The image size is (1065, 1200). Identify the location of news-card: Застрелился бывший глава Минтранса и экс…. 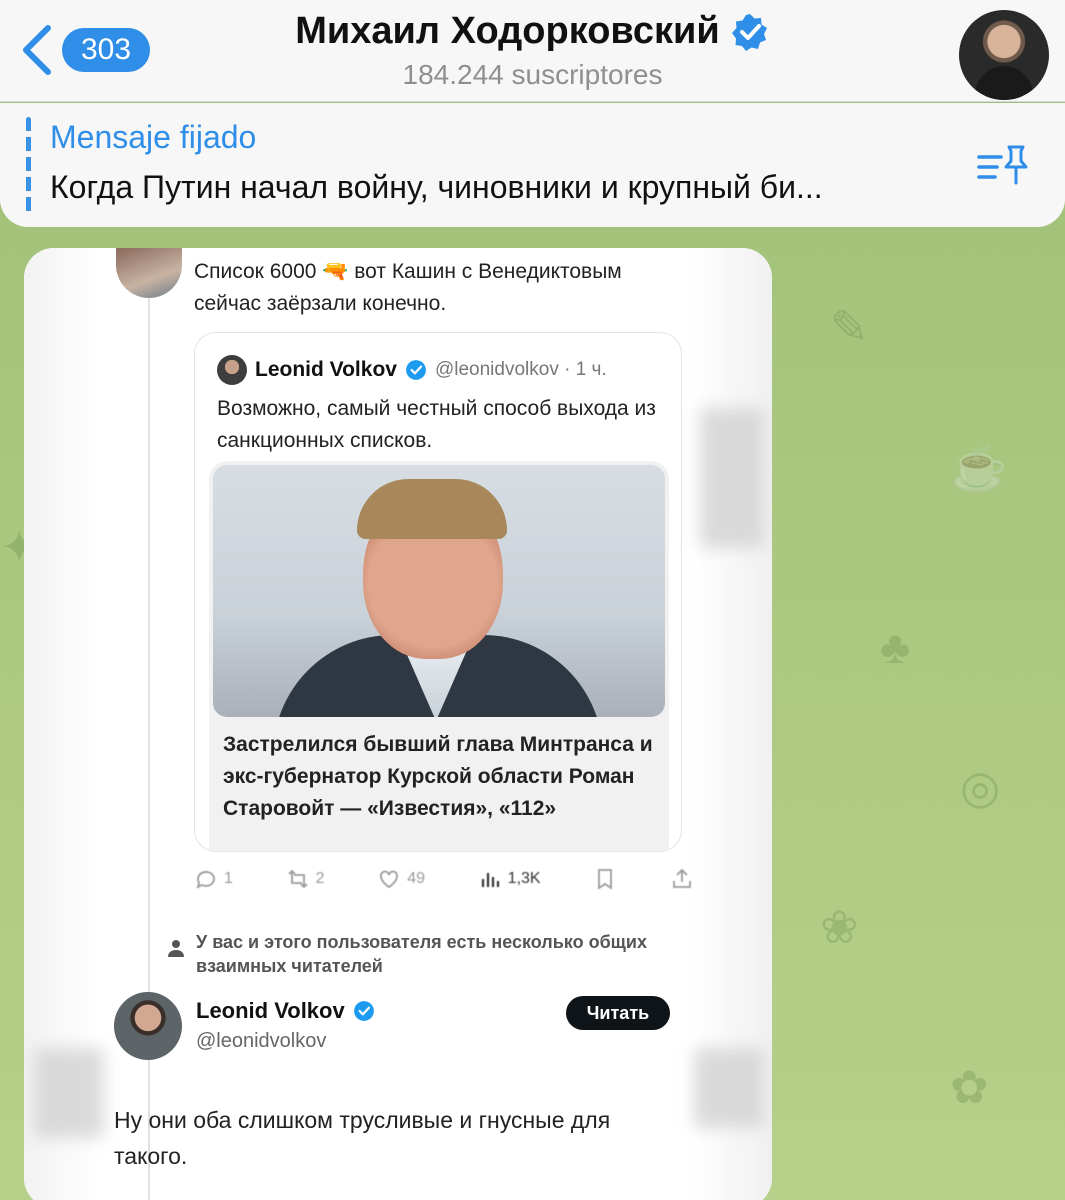
(439, 656).